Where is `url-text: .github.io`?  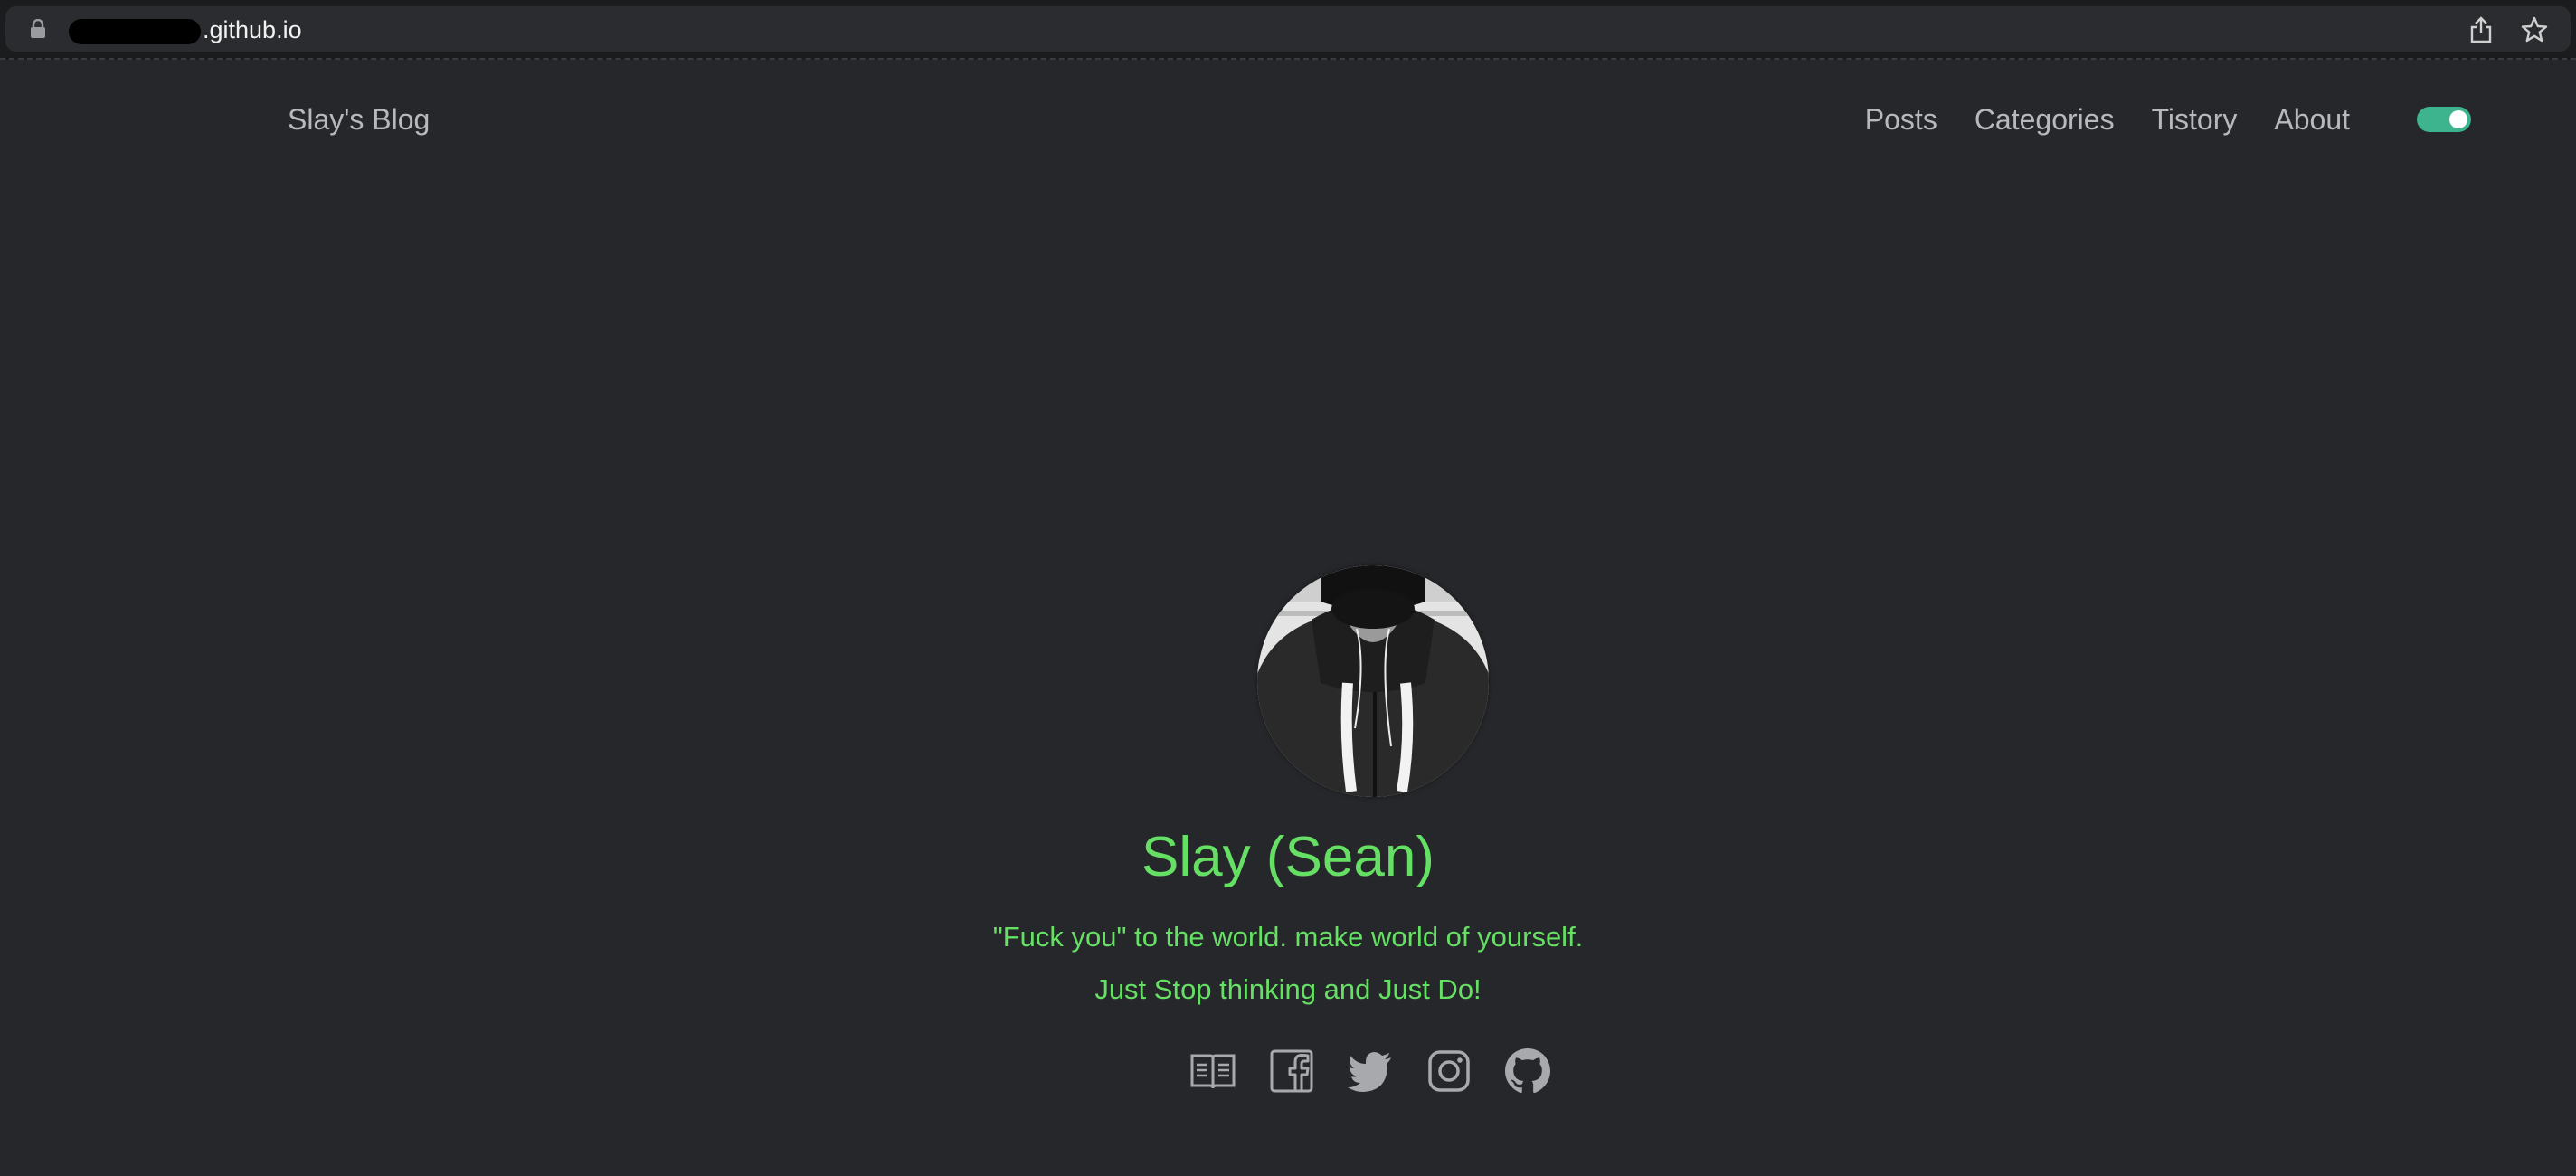
url-text: .github.io is located at coordinates (186, 30).